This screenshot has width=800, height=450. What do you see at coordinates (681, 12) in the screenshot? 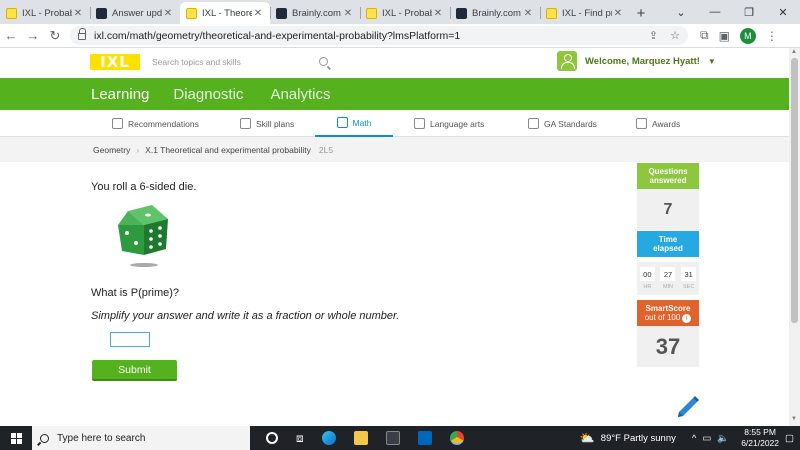
I see `tab-search-icon: ⌄` at bounding box center [681, 12].